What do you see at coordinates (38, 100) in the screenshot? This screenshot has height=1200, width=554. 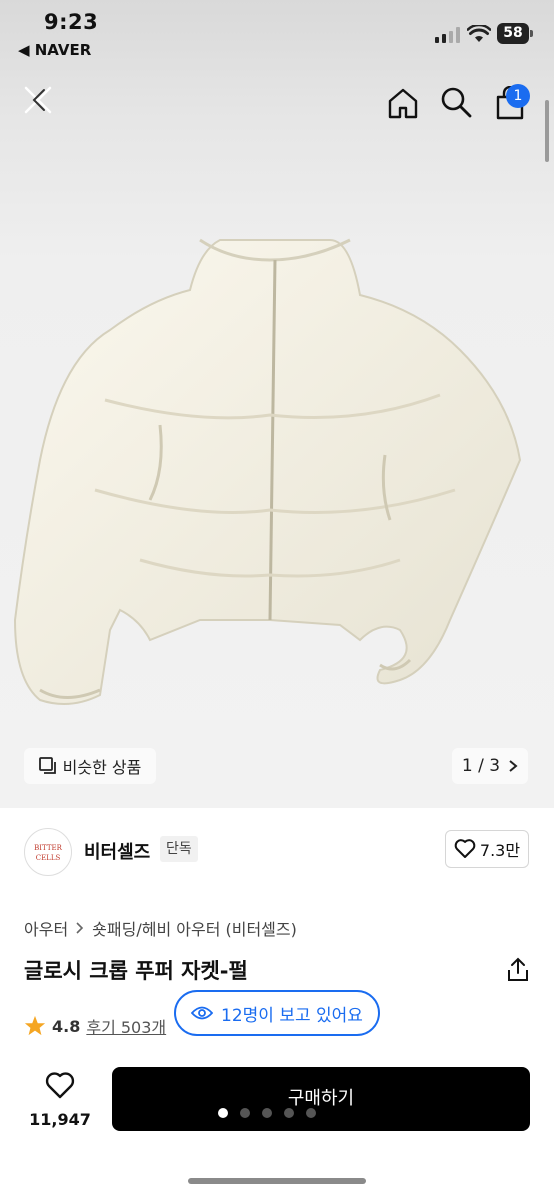 I see `close-icon` at bounding box center [38, 100].